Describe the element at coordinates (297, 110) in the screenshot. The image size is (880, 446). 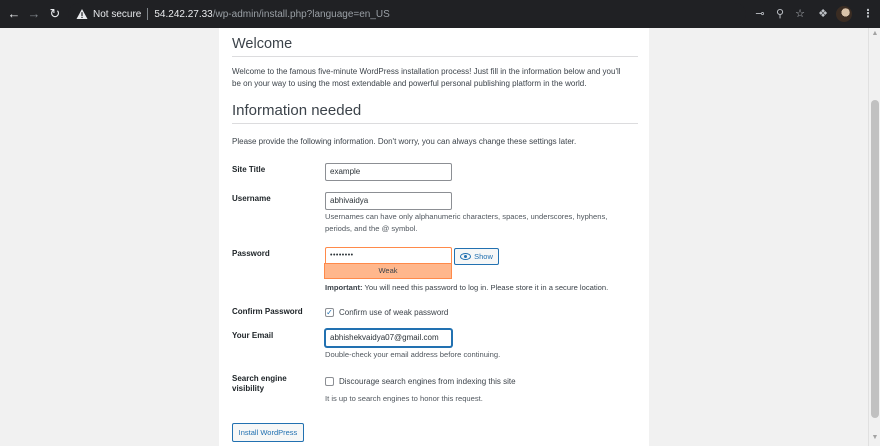
I see `information-heading: Information needed` at that location.